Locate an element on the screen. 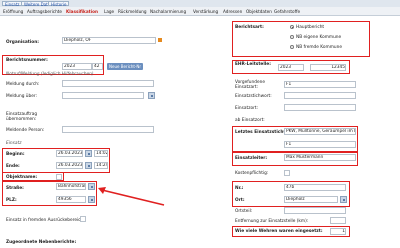  ende-label: Ende: is located at coordinates (13, 166).